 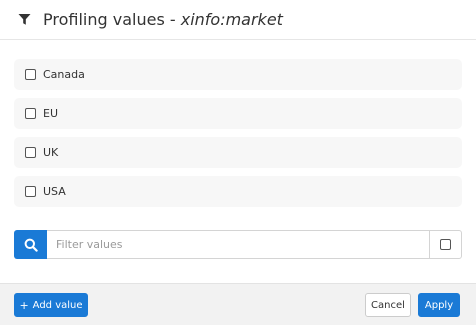 I want to click on search-icon, so click(x=31, y=245).